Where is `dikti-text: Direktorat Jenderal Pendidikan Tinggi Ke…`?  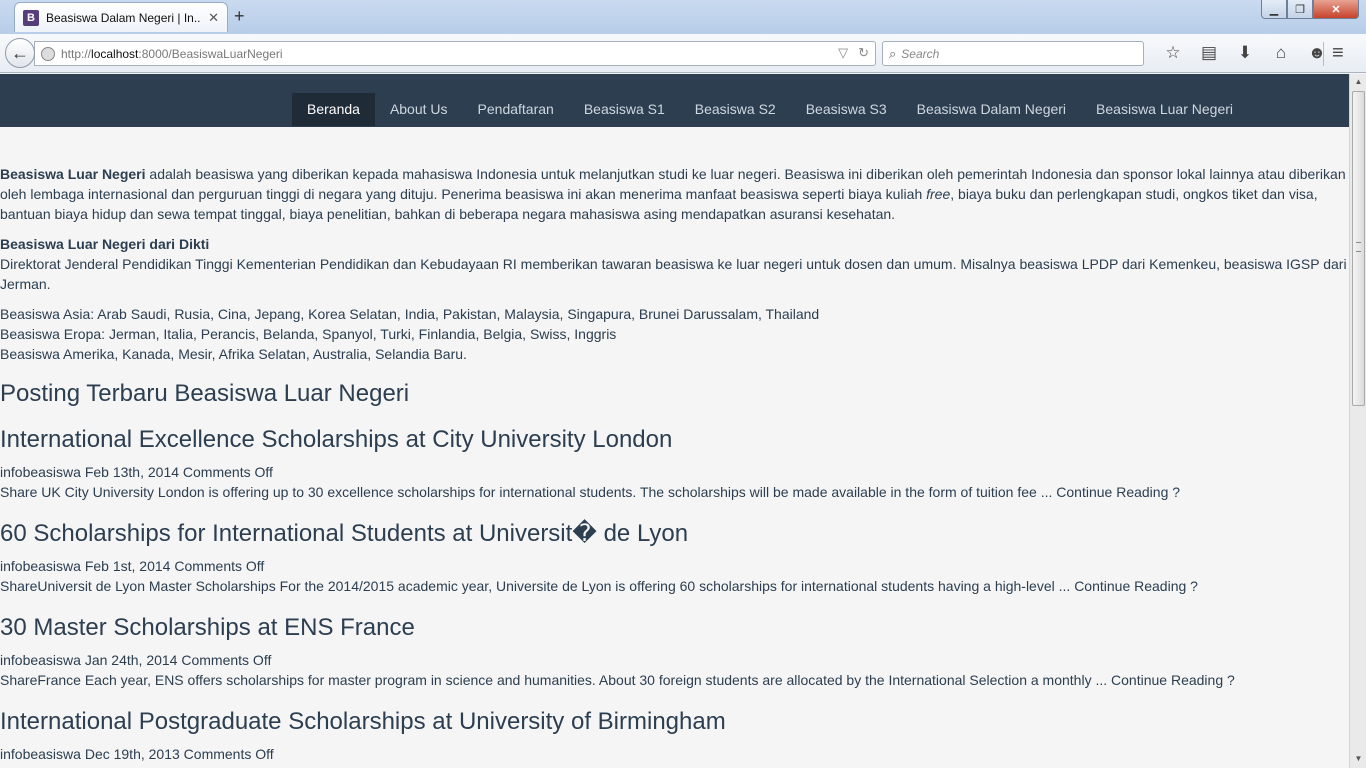 dikti-text: Direktorat Jenderal Pendidikan Tinggi Ke… is located at coordinates (673, 274).